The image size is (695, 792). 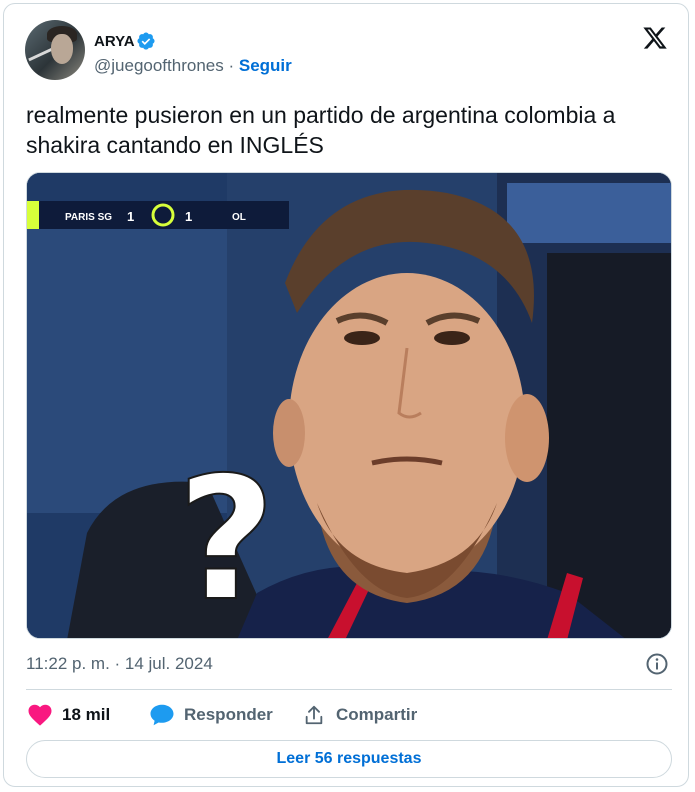 I want to click on home-team-label: PARIS SG, so click(x=88, y=217).